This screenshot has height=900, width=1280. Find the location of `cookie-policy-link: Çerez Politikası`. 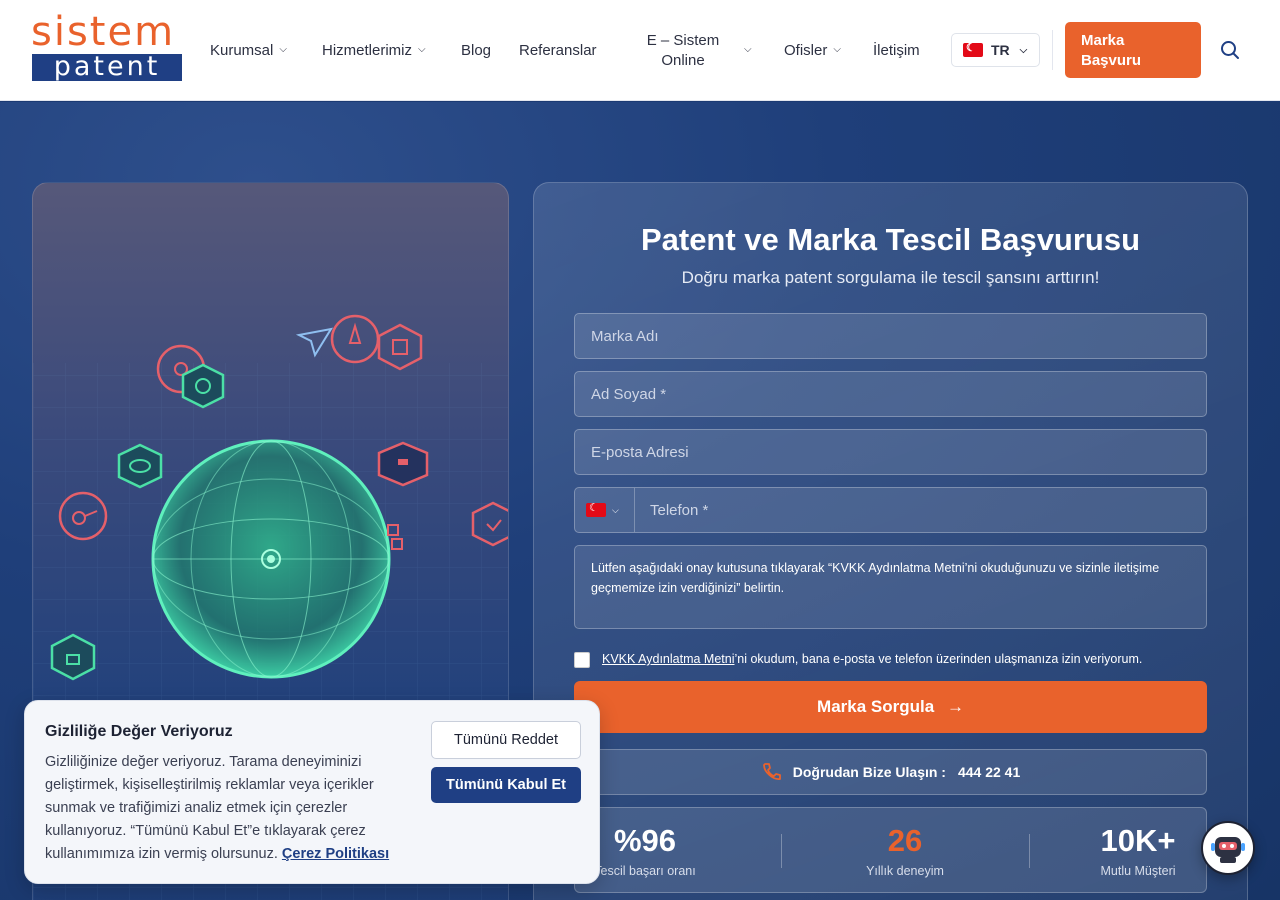

cookie-policy-link: Çerez Politikası is located at coordinates (335, 854).